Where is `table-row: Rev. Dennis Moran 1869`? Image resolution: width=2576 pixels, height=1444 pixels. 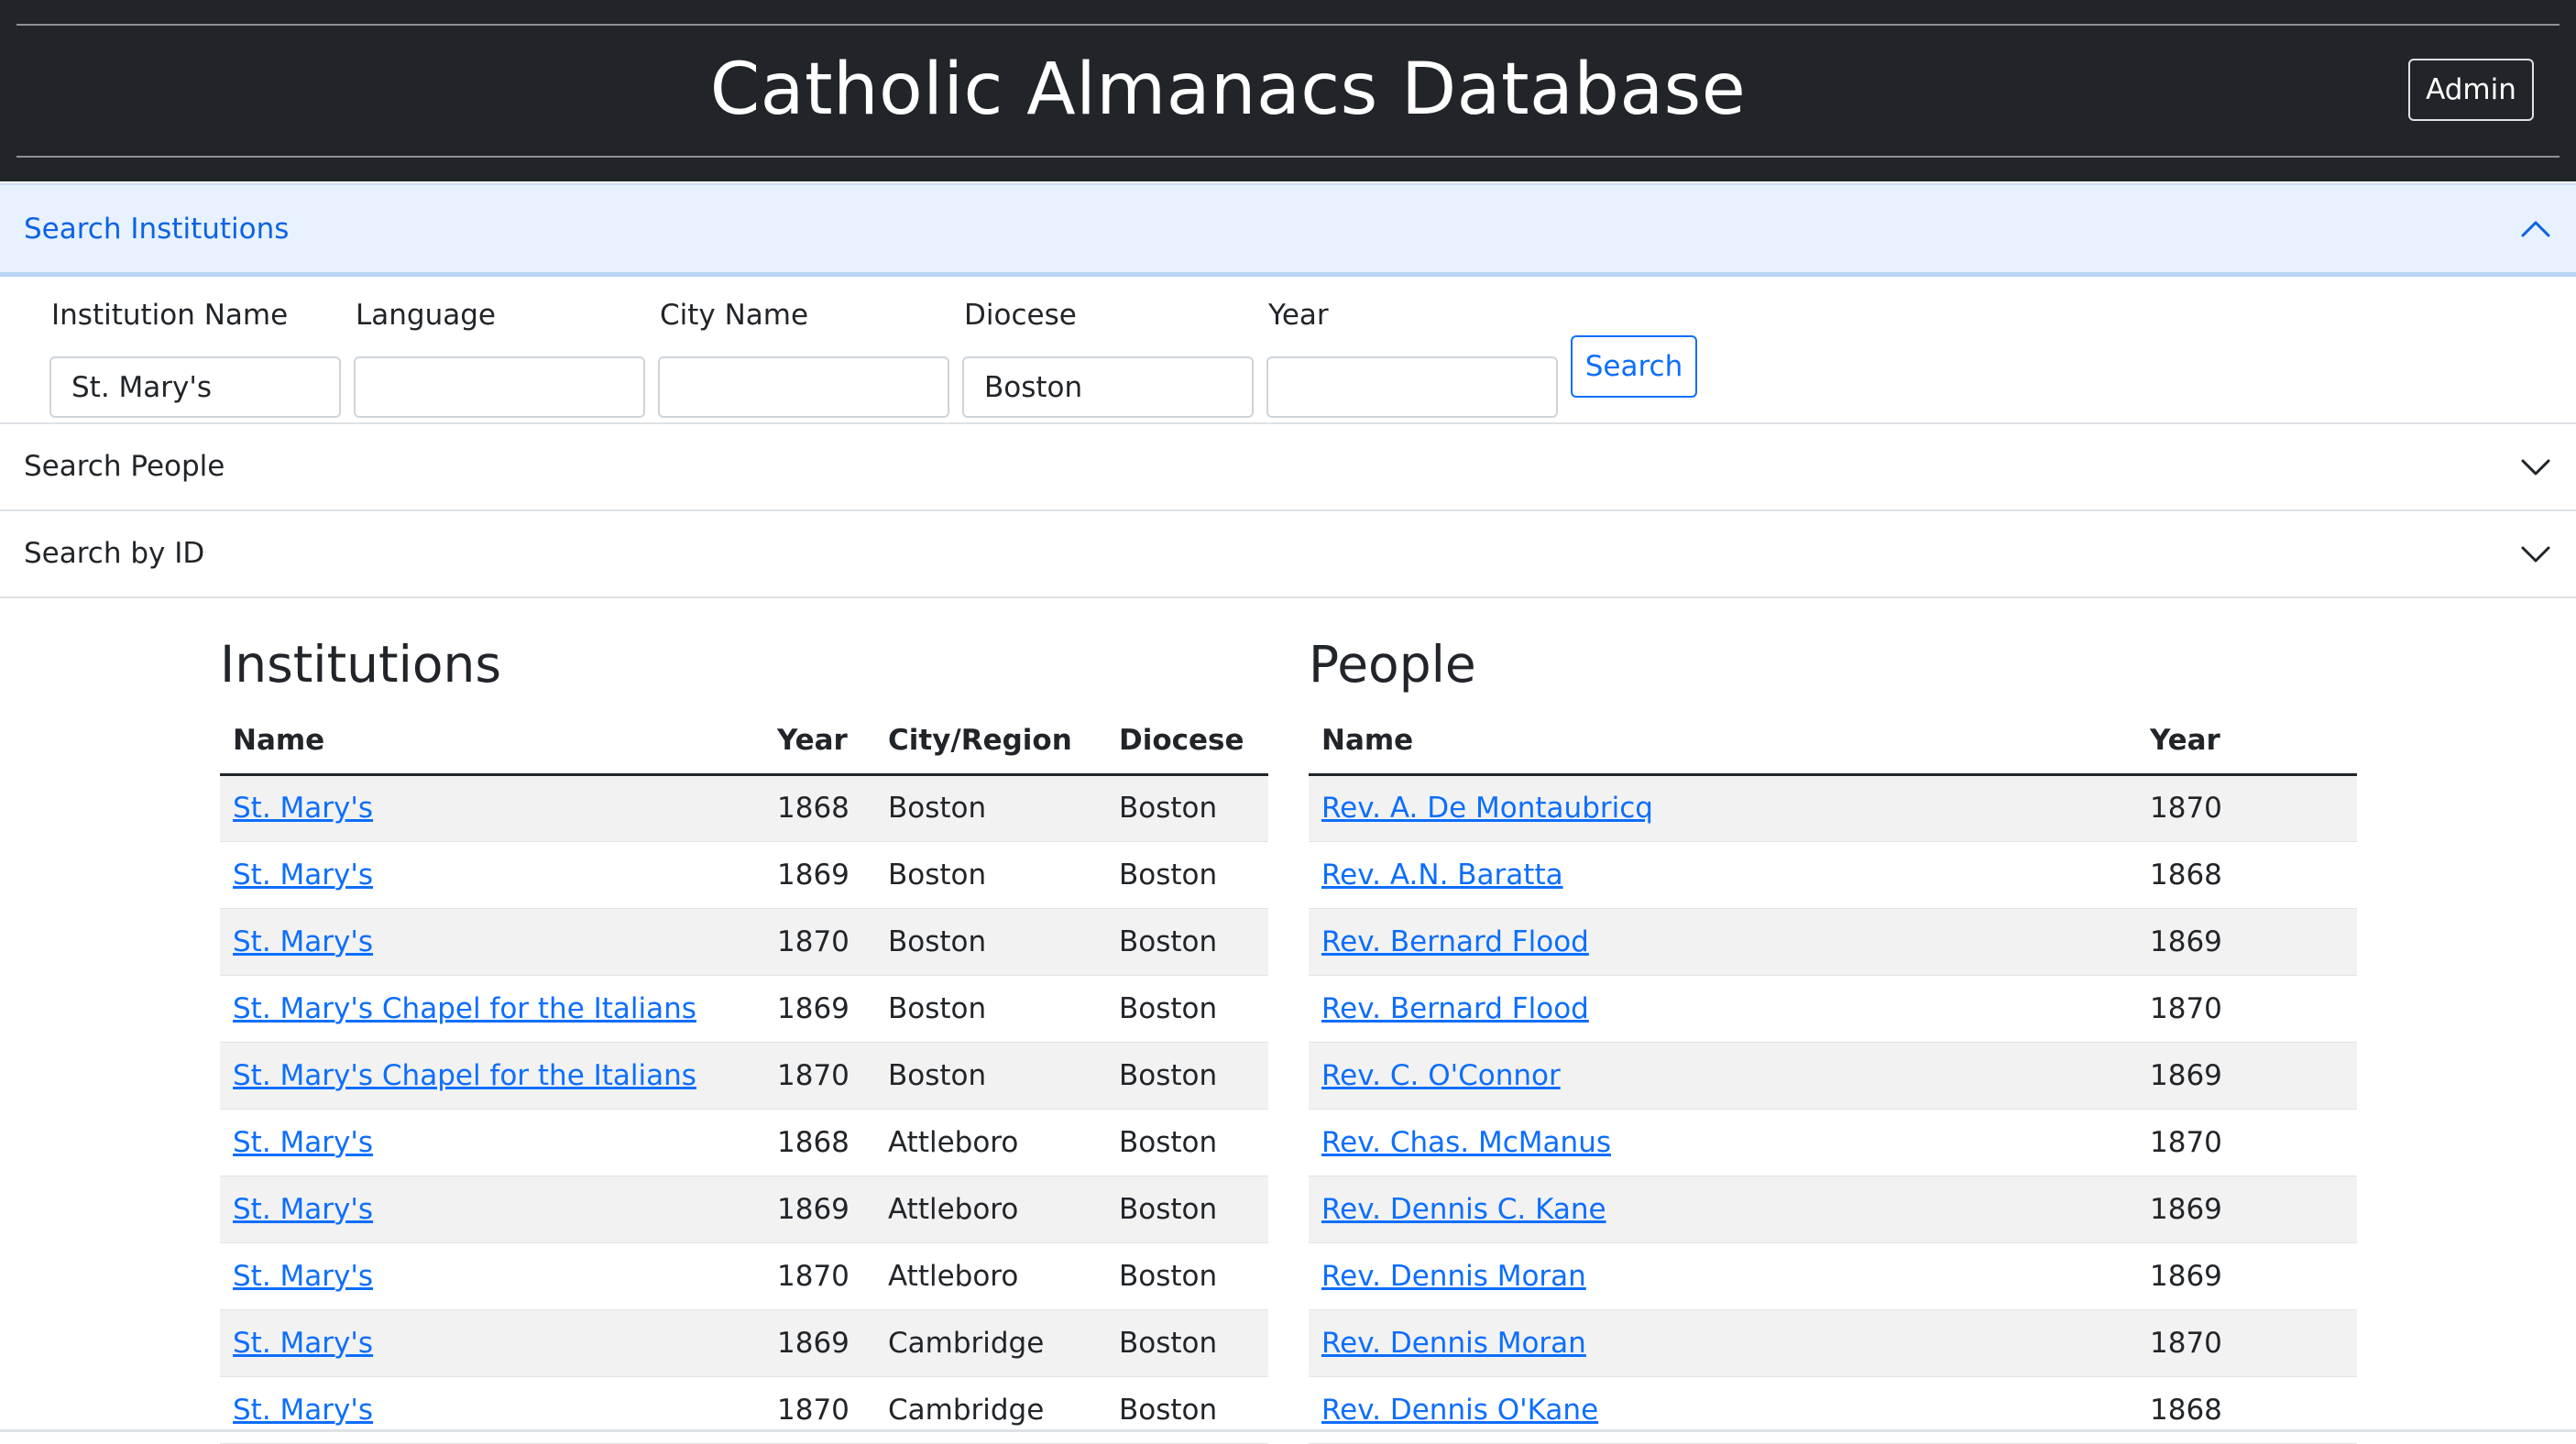
table-row: Rev. Dennis Moran 1869 is located at coordinates (1833, 1276).